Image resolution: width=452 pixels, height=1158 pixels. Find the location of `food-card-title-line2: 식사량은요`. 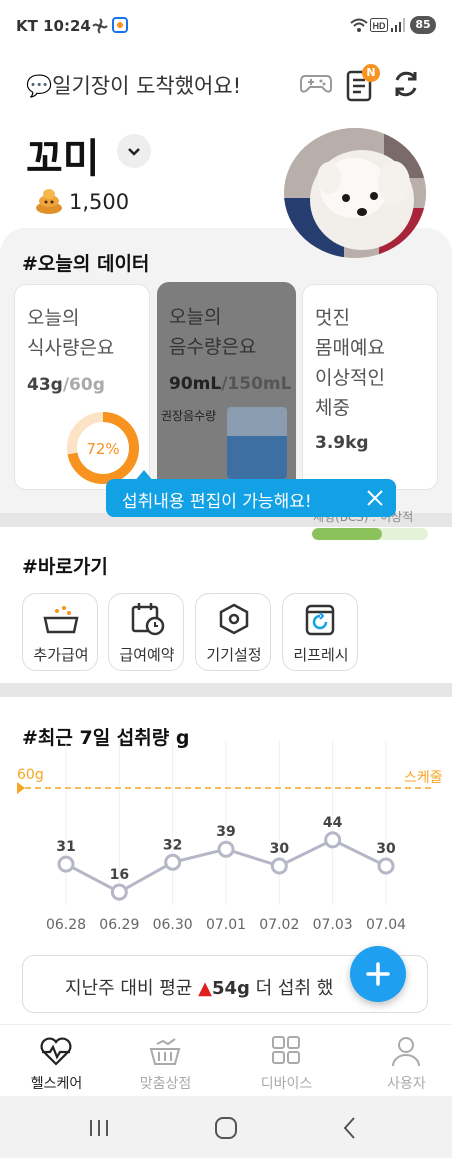

food-card-title-line2: 식사량은요 is located at coordinates (71, 348).